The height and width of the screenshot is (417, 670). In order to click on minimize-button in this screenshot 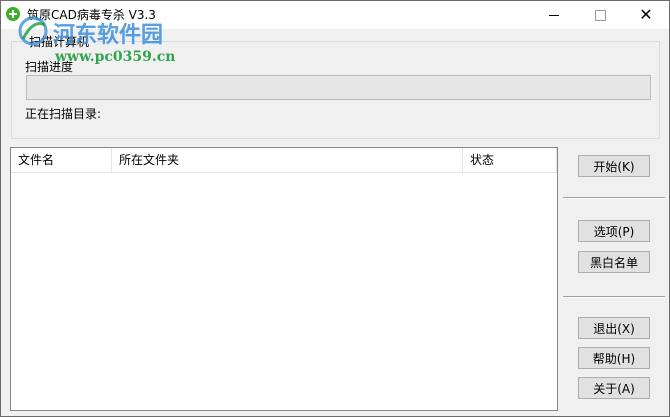, I will do `click(554, 15)`.